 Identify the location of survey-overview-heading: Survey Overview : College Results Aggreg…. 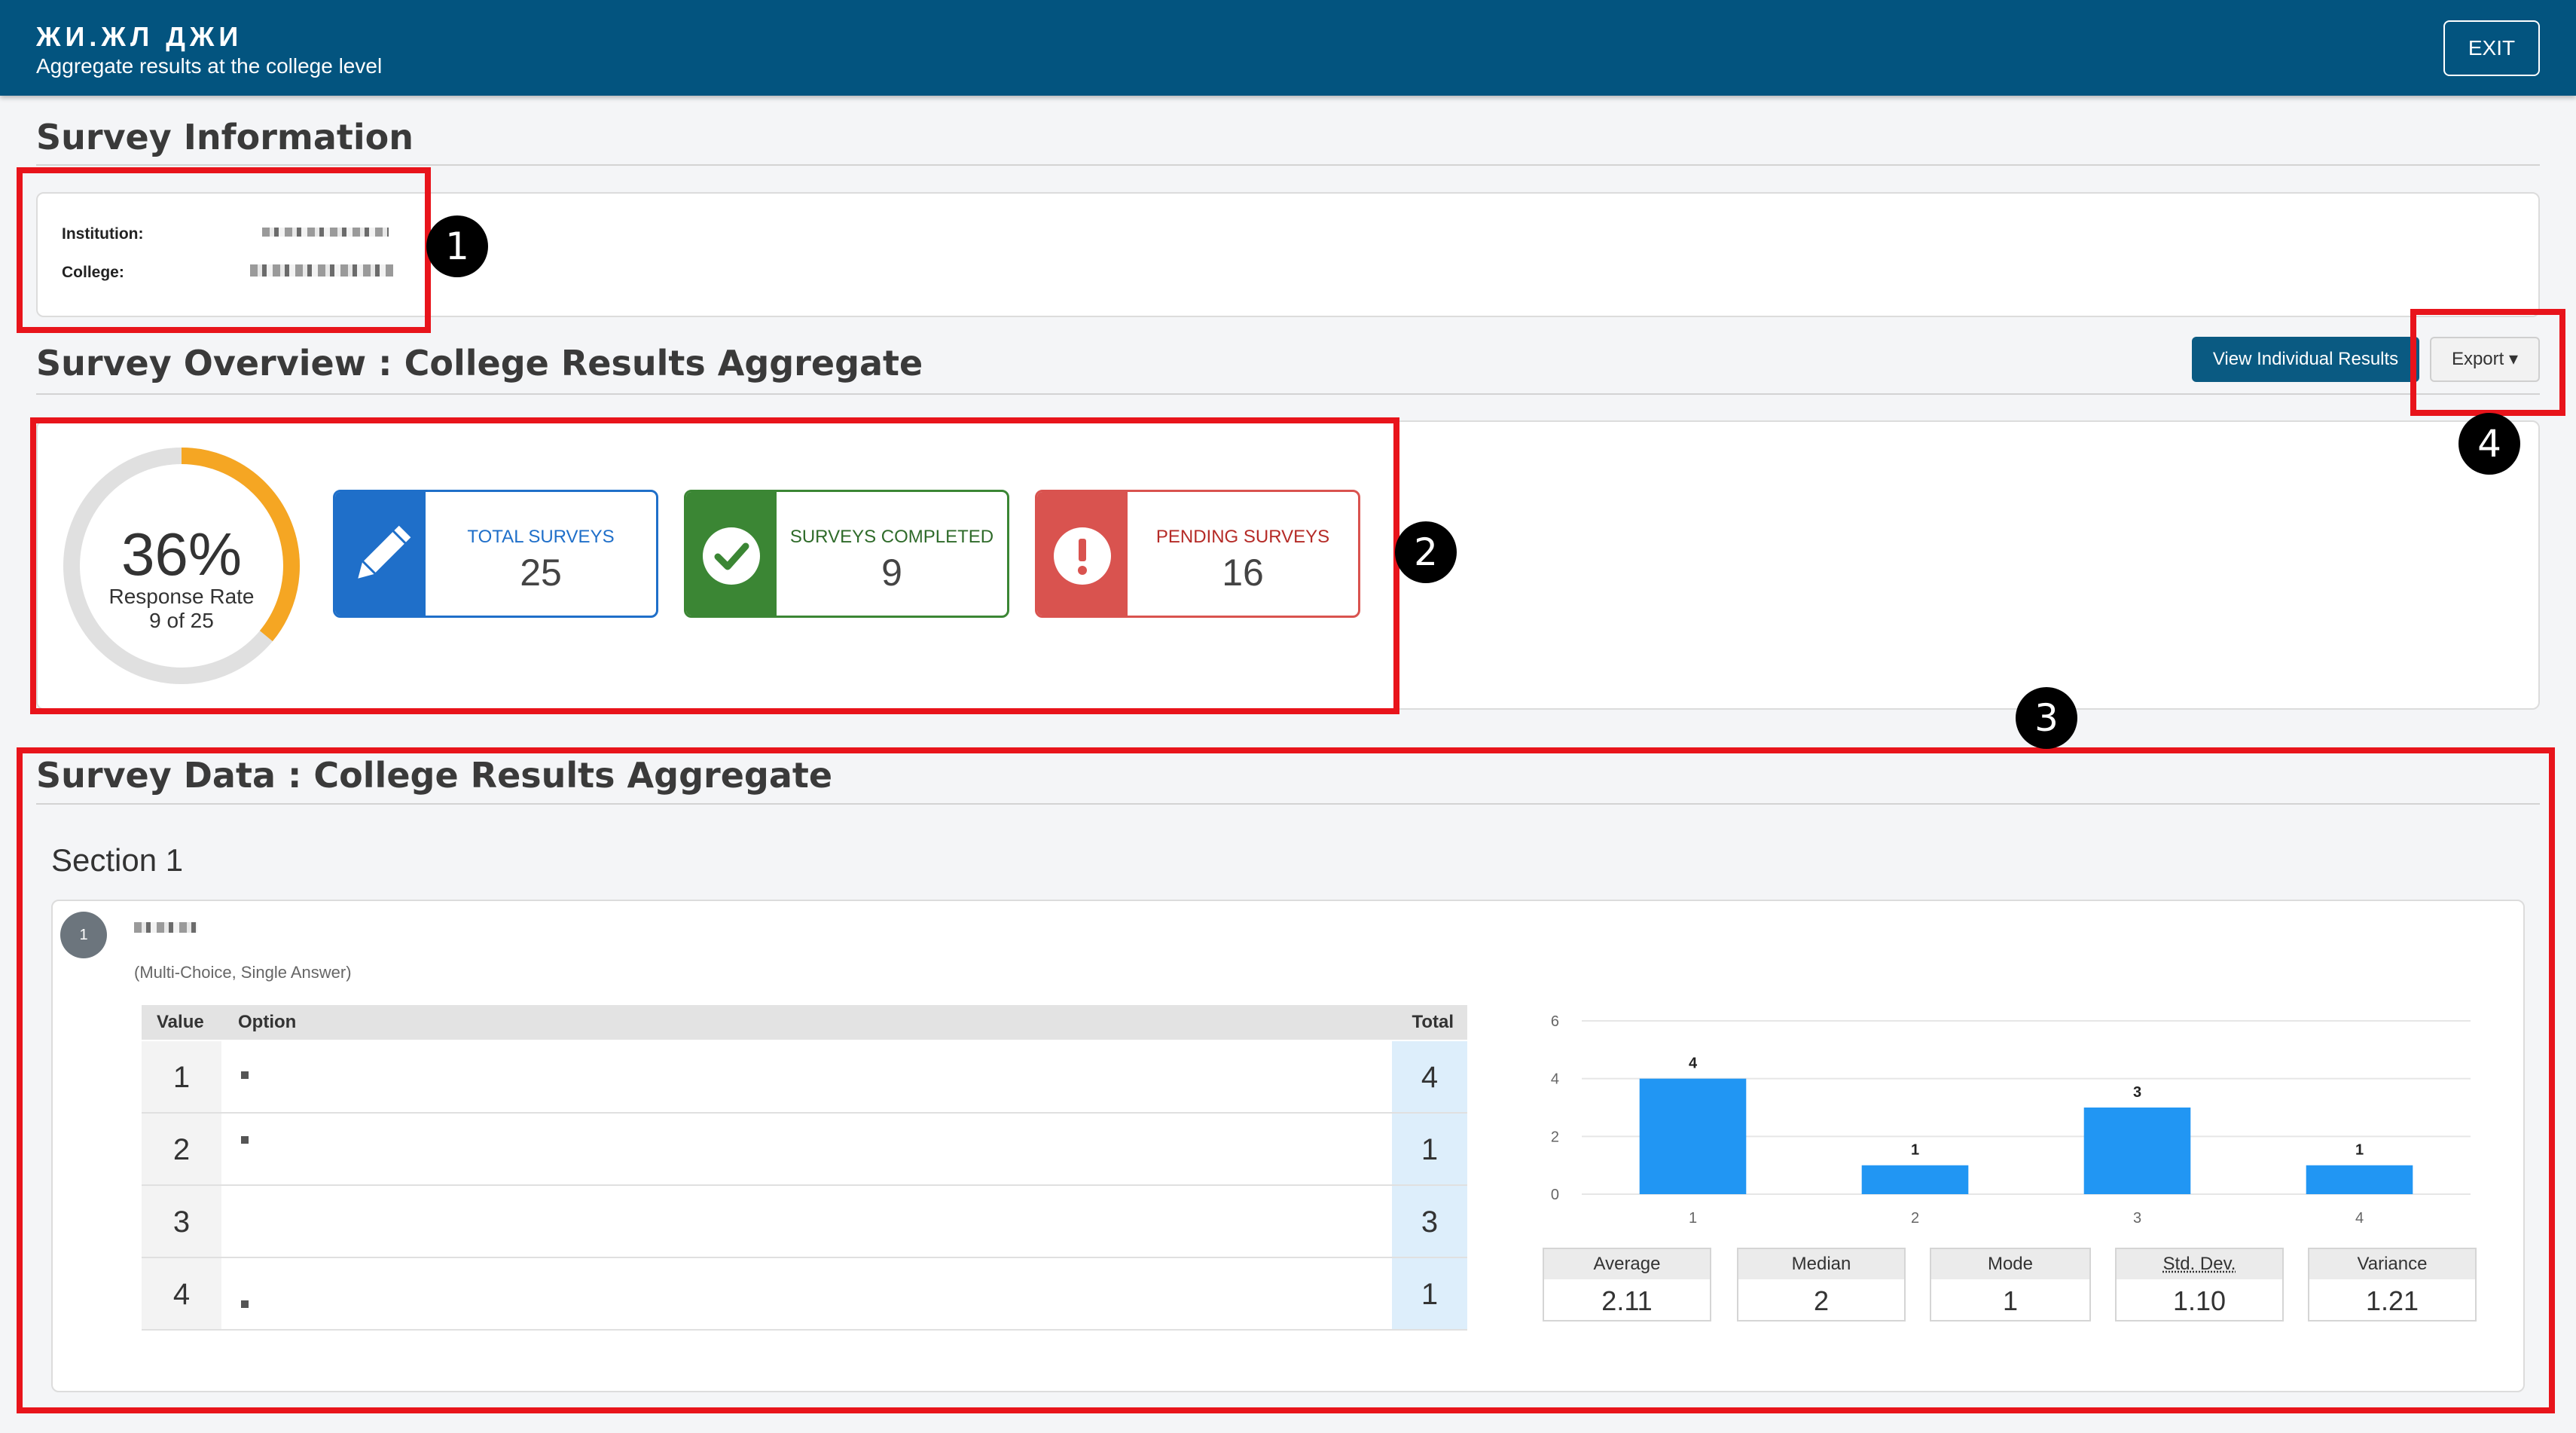
(480, 363).